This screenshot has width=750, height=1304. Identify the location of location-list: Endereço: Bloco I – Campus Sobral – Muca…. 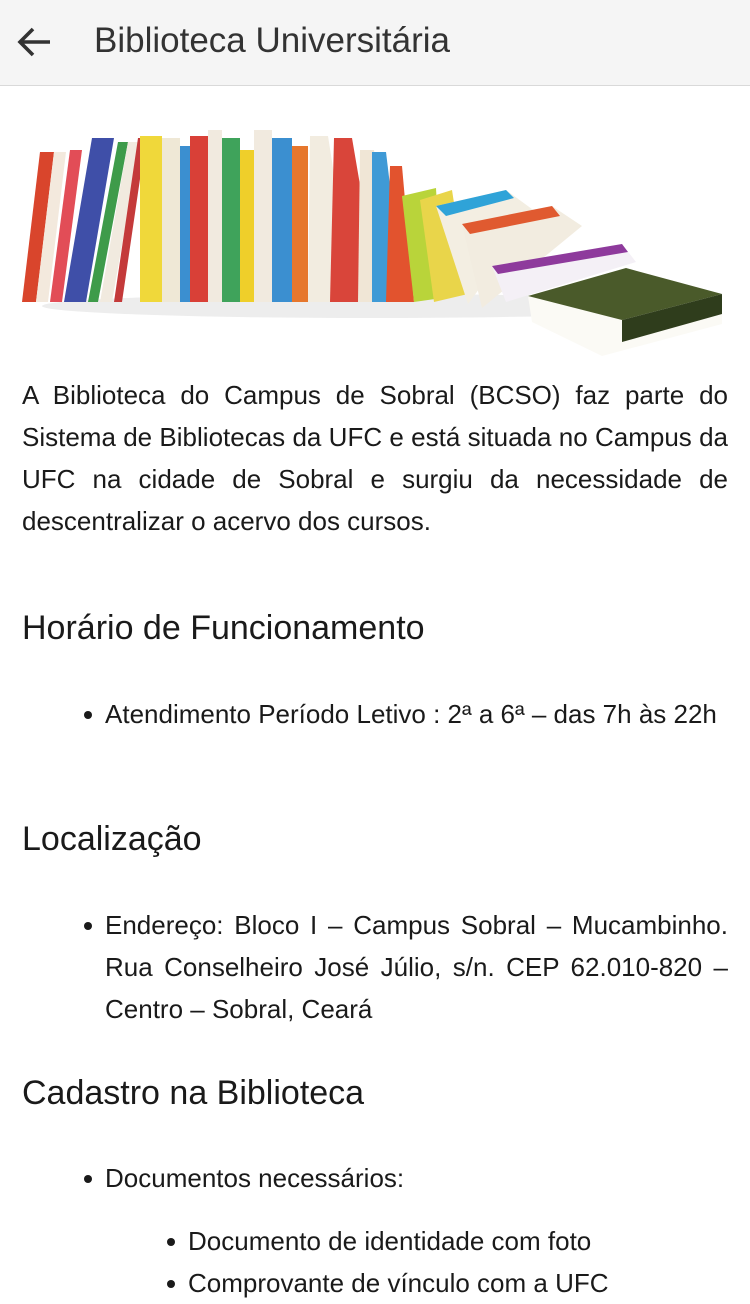
(406, 967).